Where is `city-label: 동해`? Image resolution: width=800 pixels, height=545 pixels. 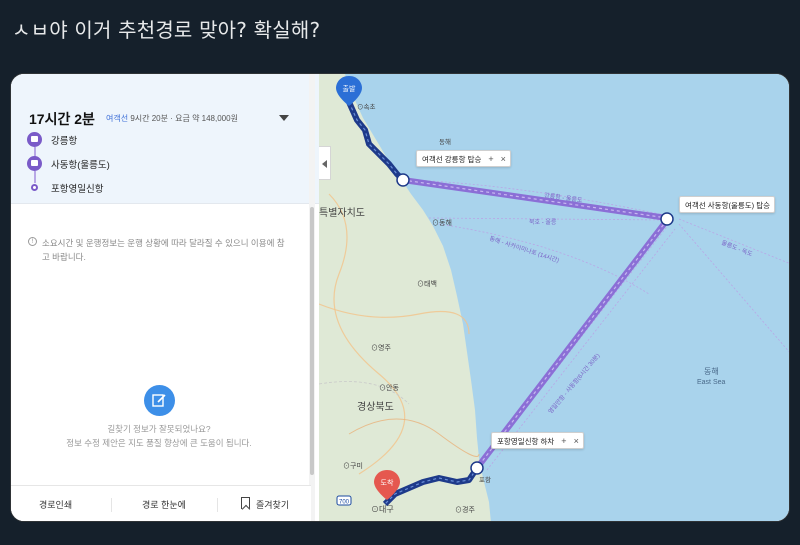 city-label: 동해 is located at coordinates (445, 141).